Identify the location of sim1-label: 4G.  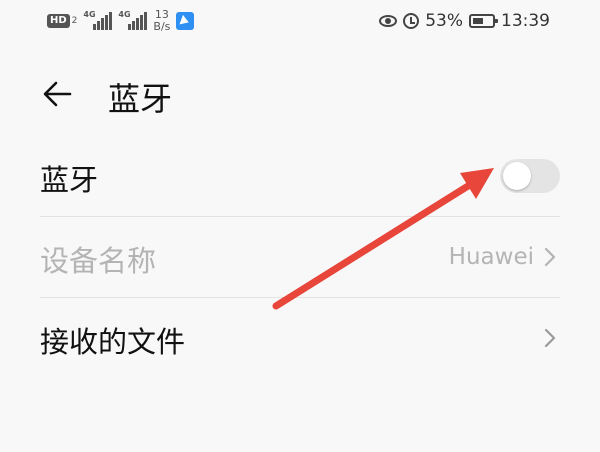
(89, 14).